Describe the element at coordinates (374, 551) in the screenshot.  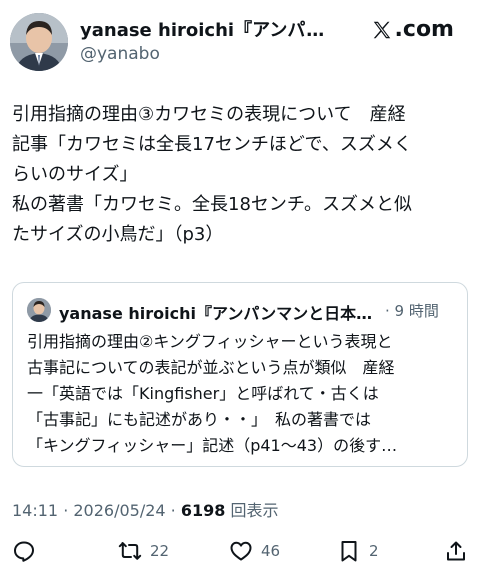
I see `bookmark-count: 2` at that location.